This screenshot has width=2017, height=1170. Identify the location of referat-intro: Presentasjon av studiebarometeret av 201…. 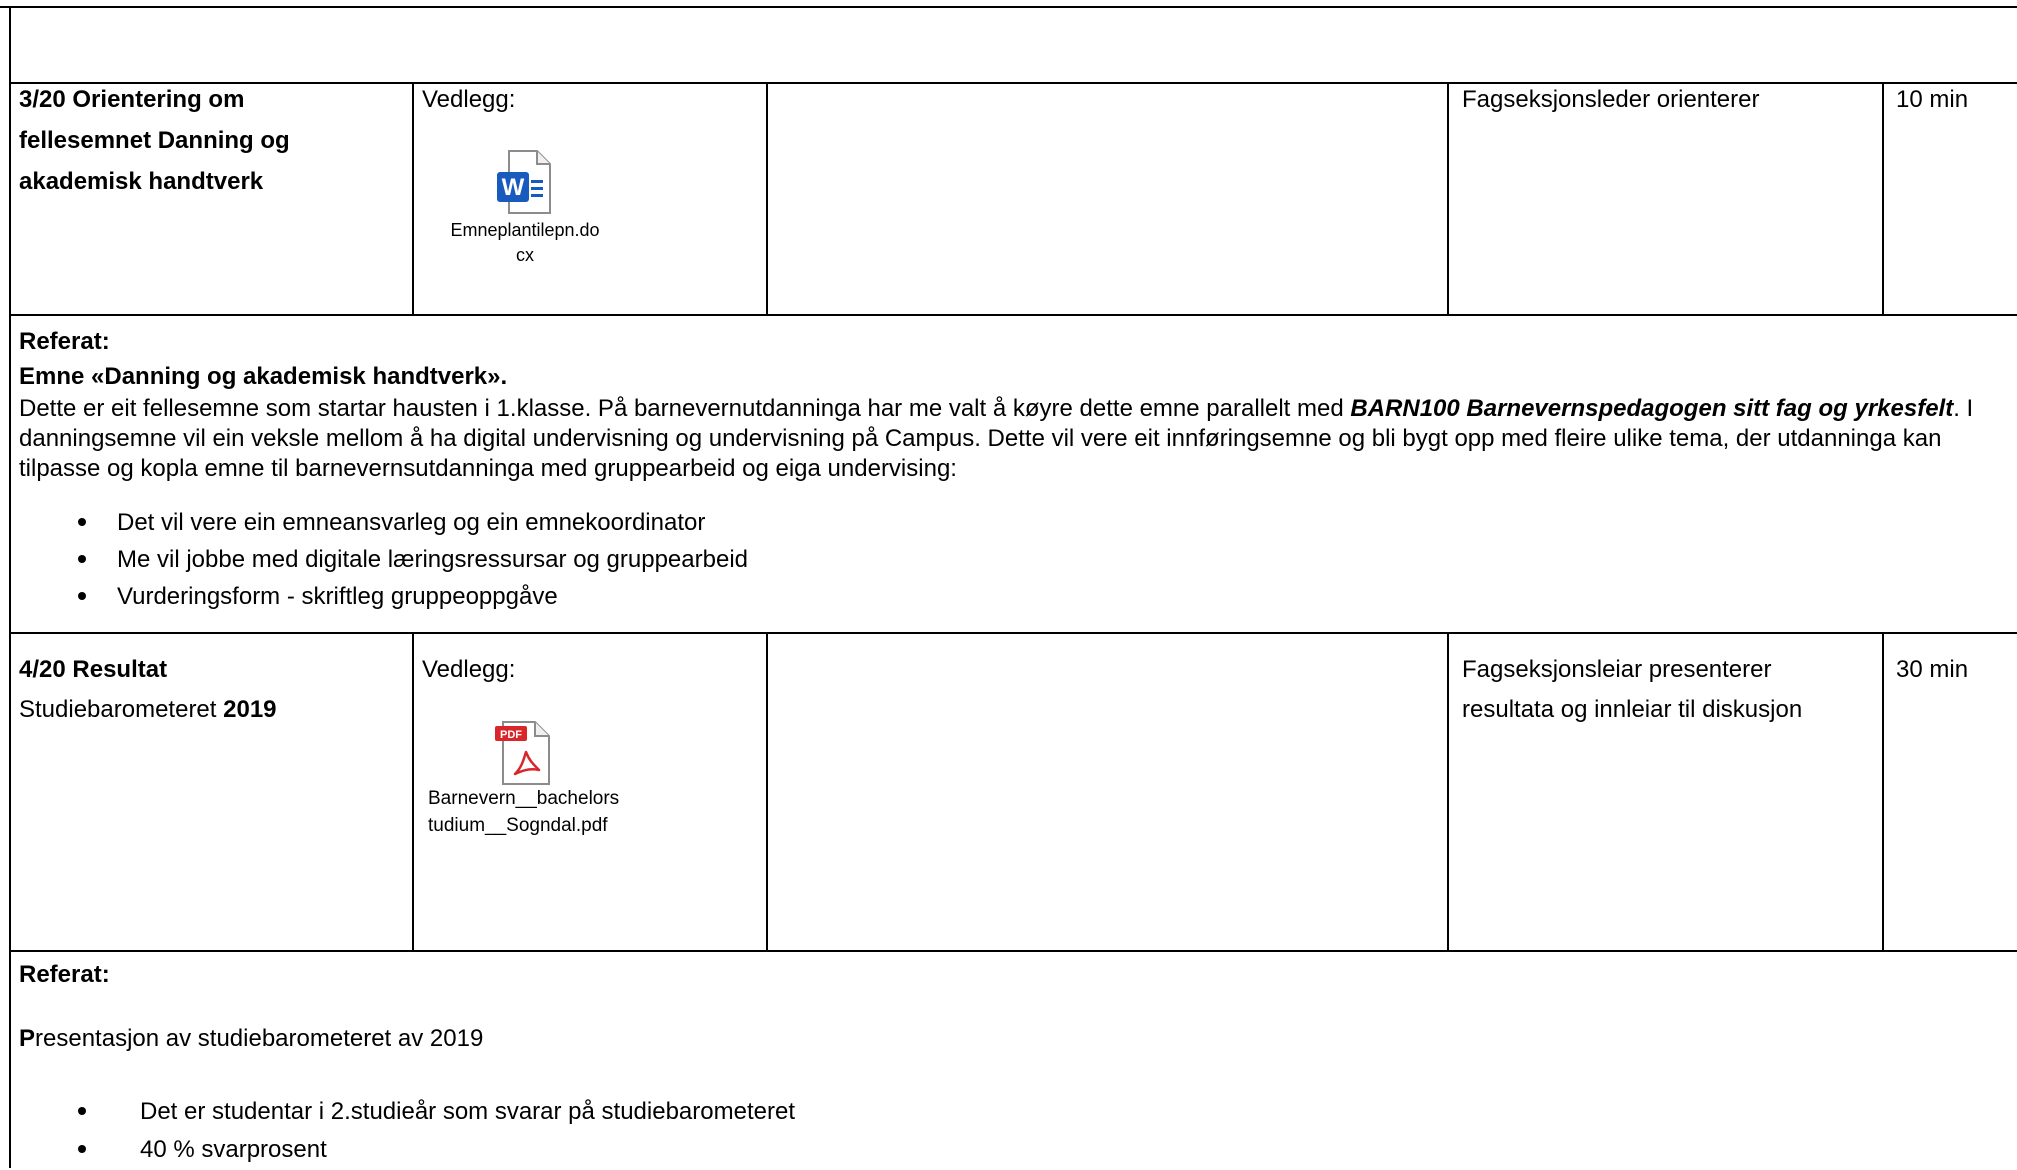
(251, 1039).